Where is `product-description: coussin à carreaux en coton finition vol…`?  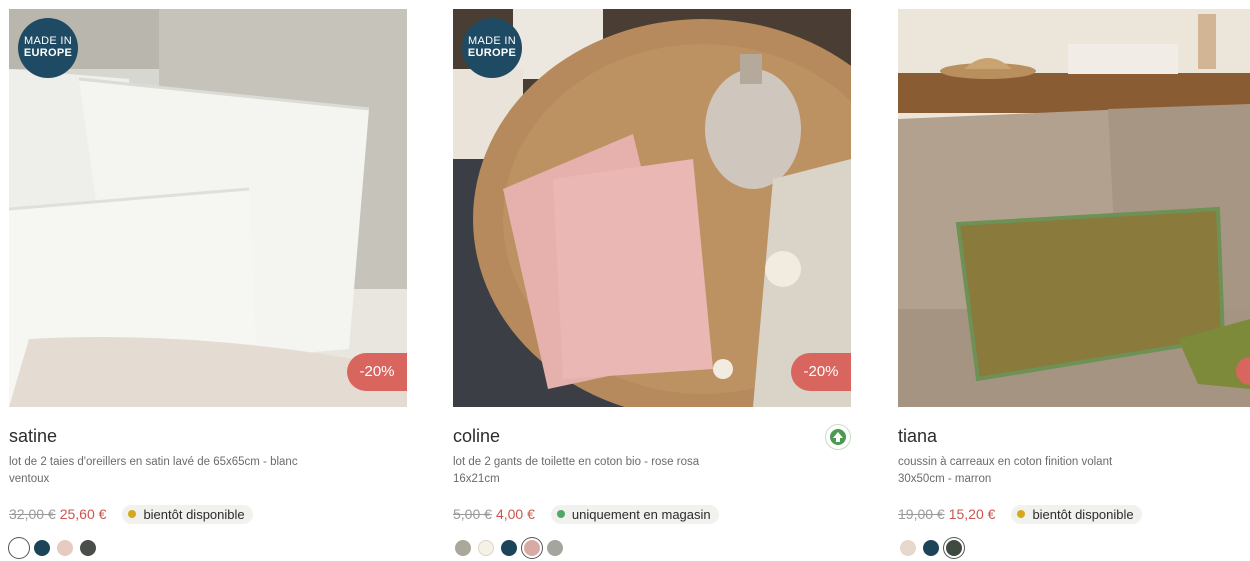
product-description: coussin à carreaux en coton finition vol… is located at coordinates (1005, 470).